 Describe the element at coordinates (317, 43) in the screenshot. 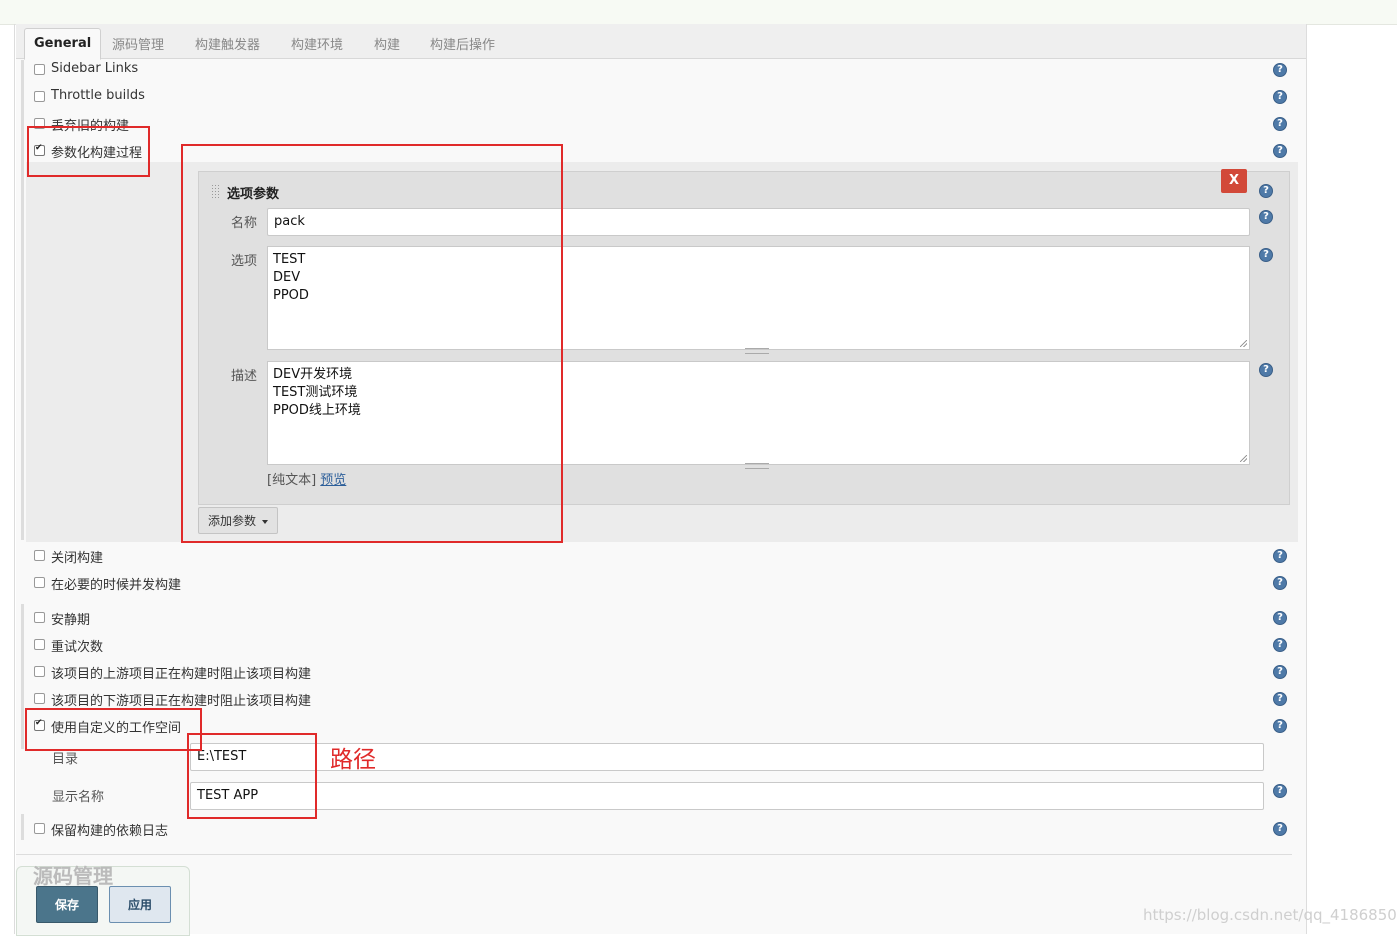

I see `tab-environment: 构建环境` at that location.